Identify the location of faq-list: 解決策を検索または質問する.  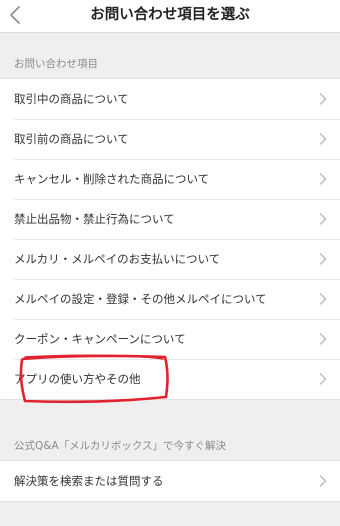
(170, 481).